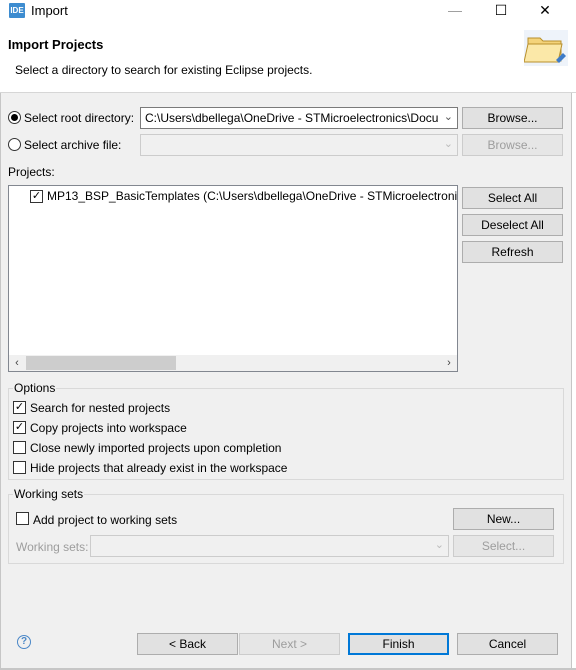 Image resolution: width=576 pixels, height=670 pixels. What do you see at coordinates (100, 408) in the screenshot?
I see `nested-projects-label: Search for nested projects` at bounding box center [100, 408].